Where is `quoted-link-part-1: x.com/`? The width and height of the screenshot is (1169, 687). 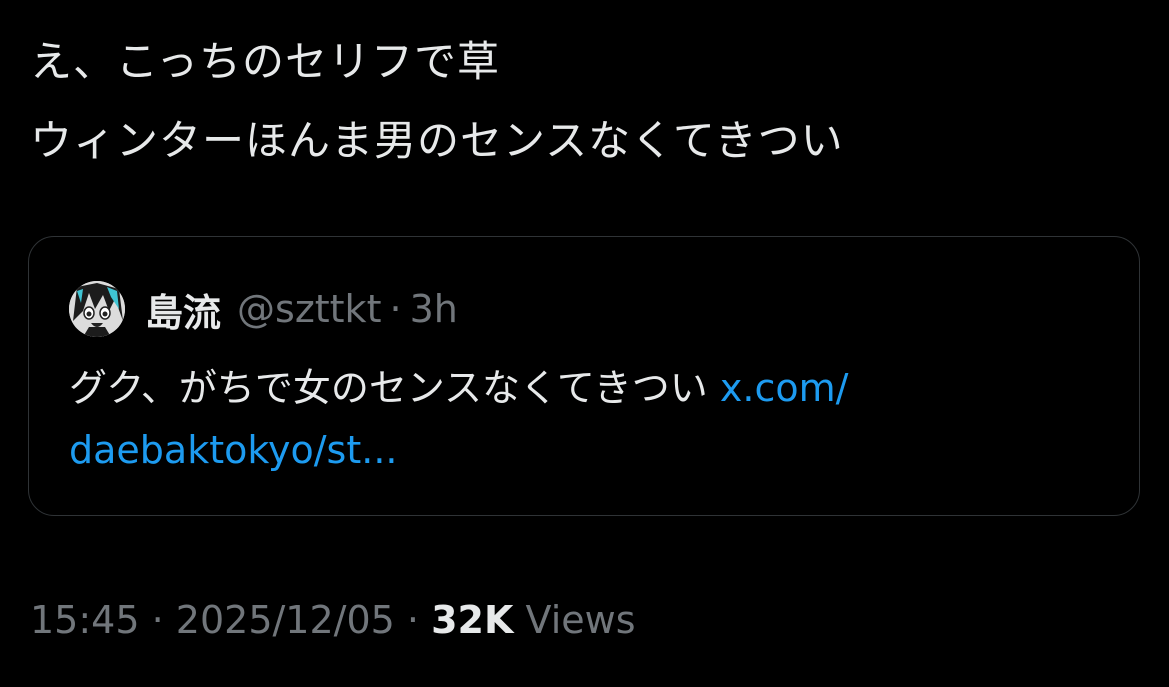 quoted-link-part-1: x.com/ is located at coordinates (784, 388).